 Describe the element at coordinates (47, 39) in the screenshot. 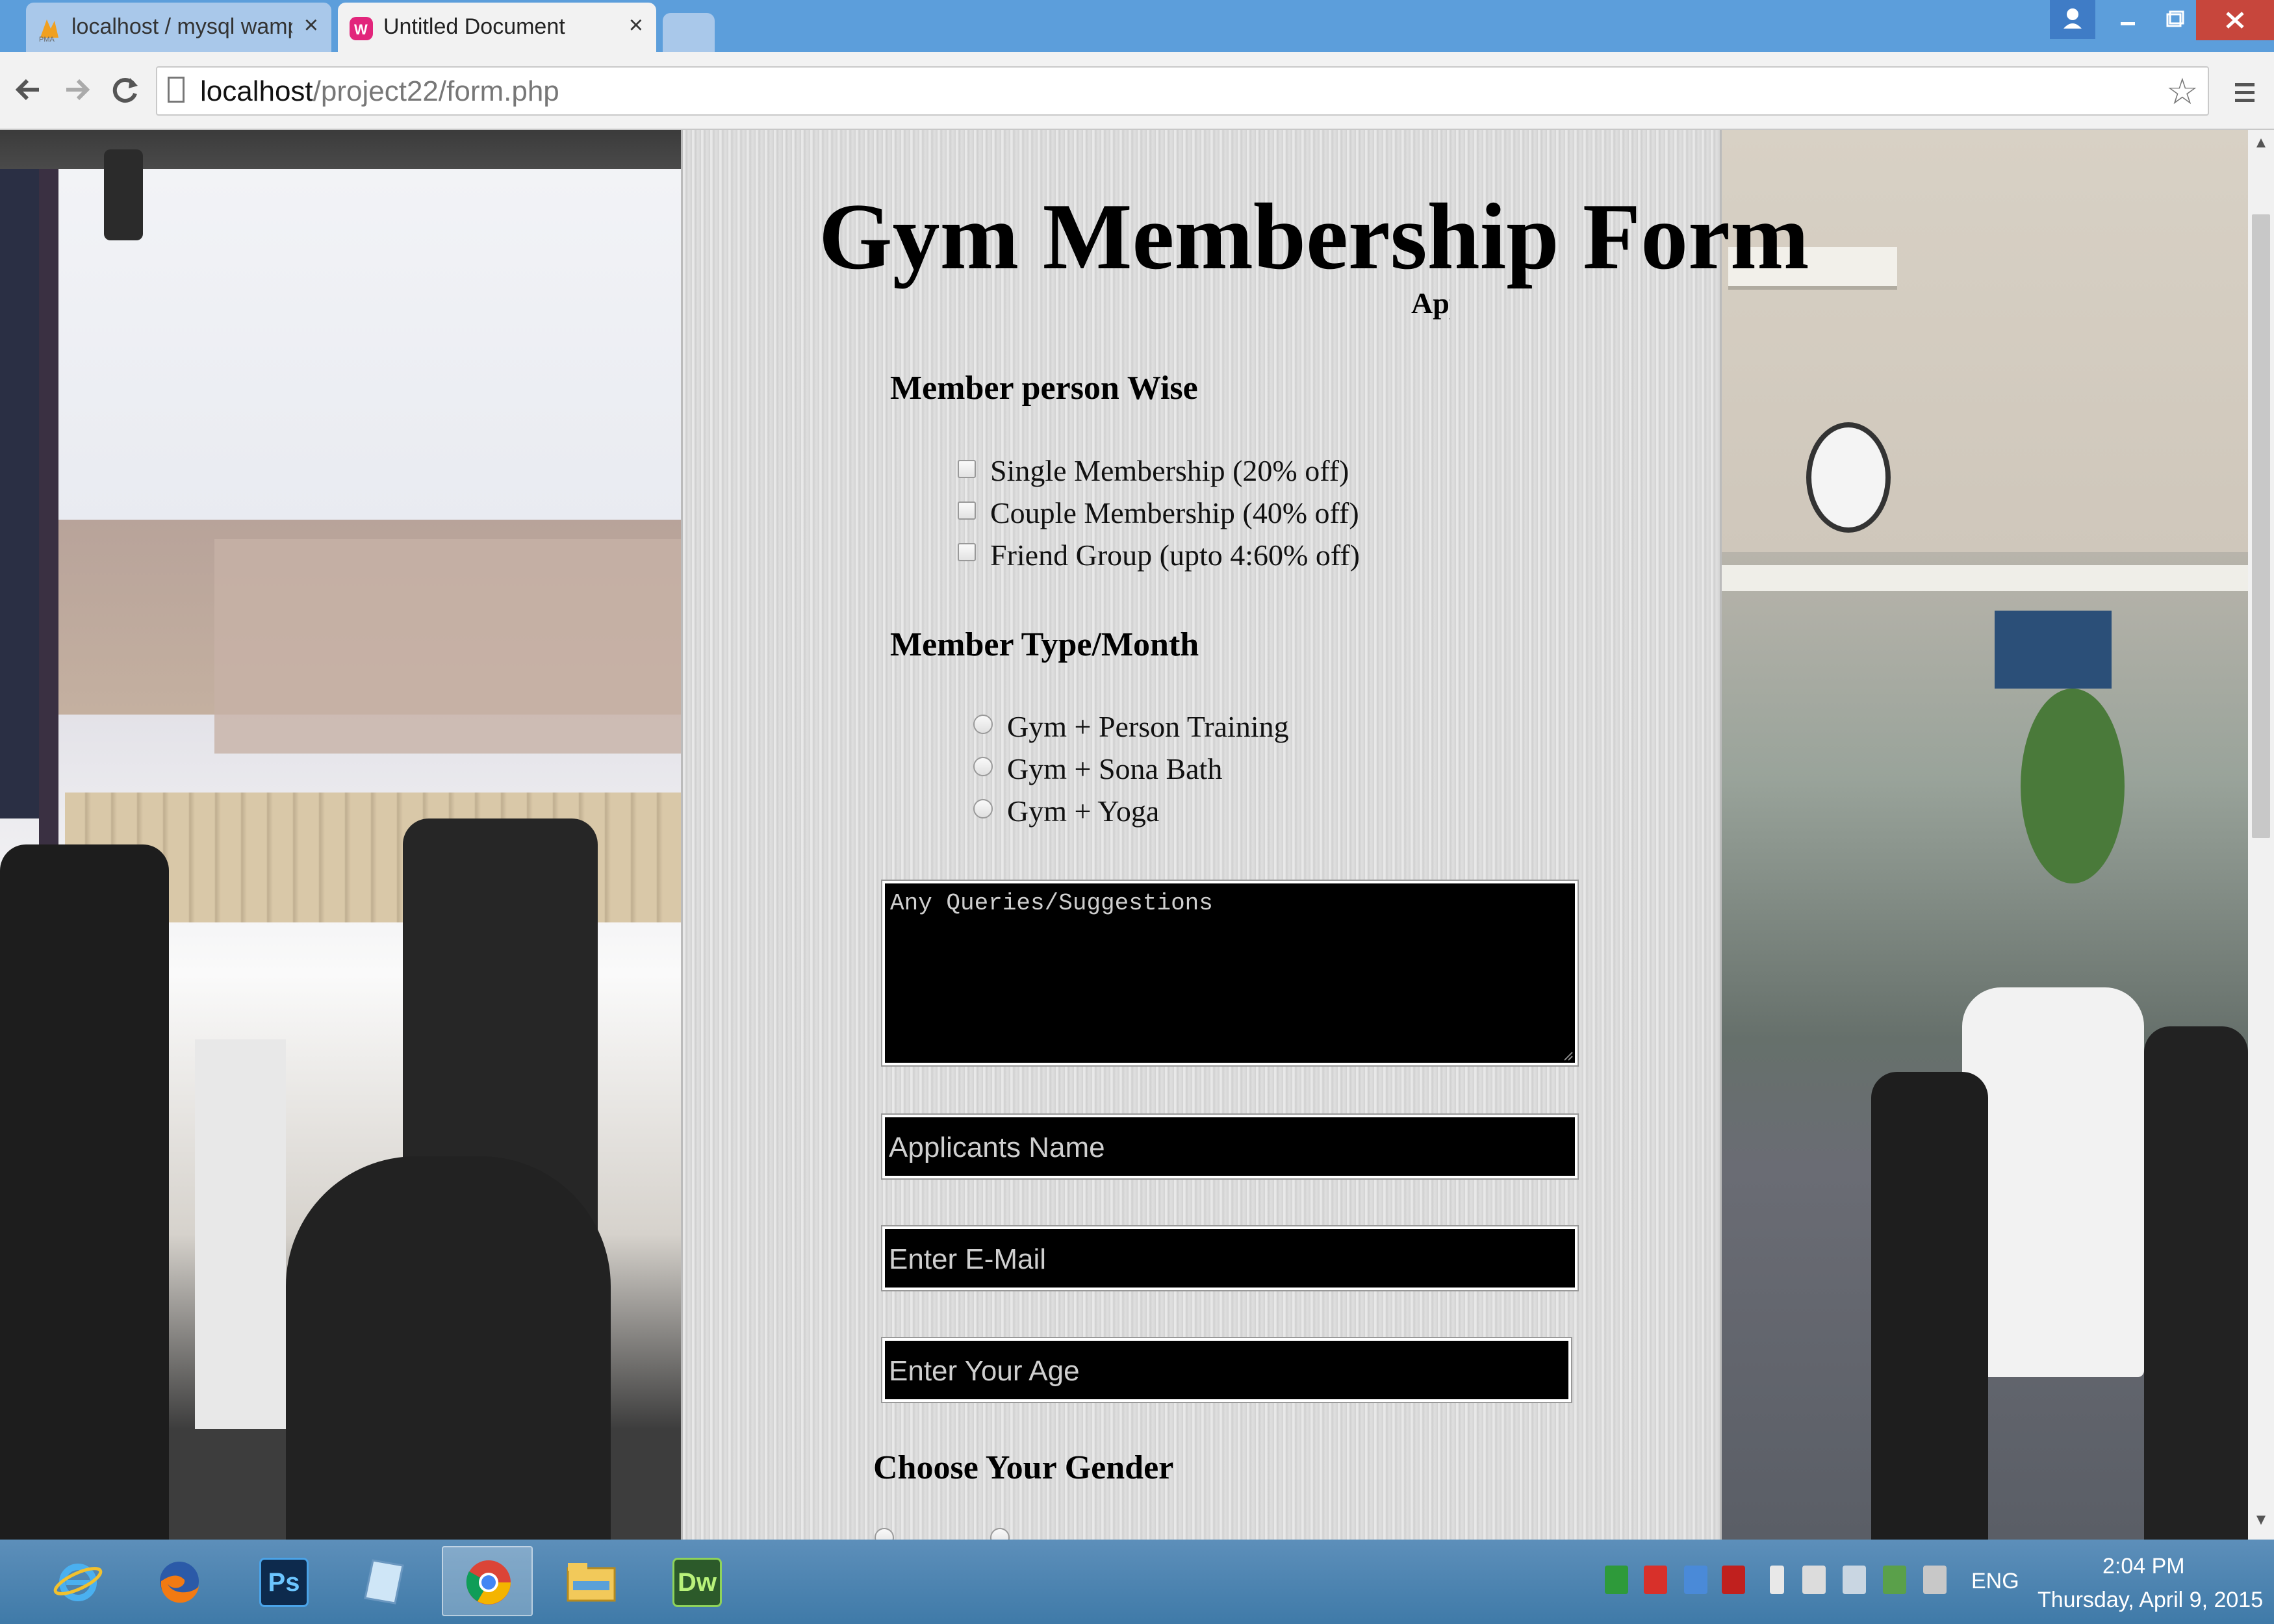

I see `svg-text: PMA` at that location.